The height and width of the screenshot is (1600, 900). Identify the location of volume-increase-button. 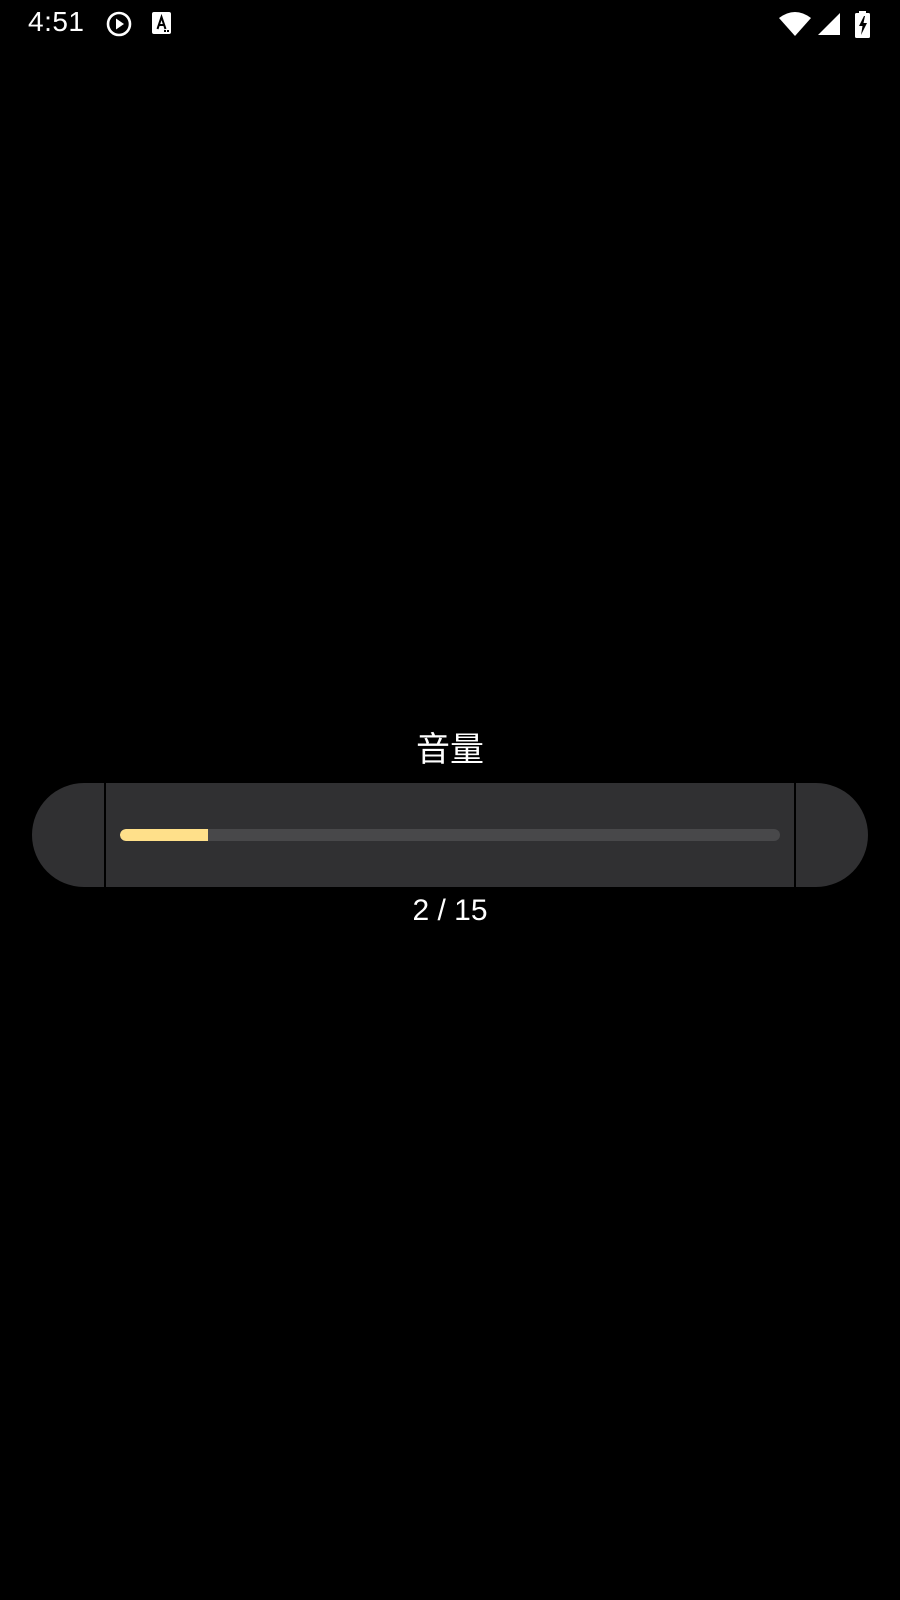
(832, 835).